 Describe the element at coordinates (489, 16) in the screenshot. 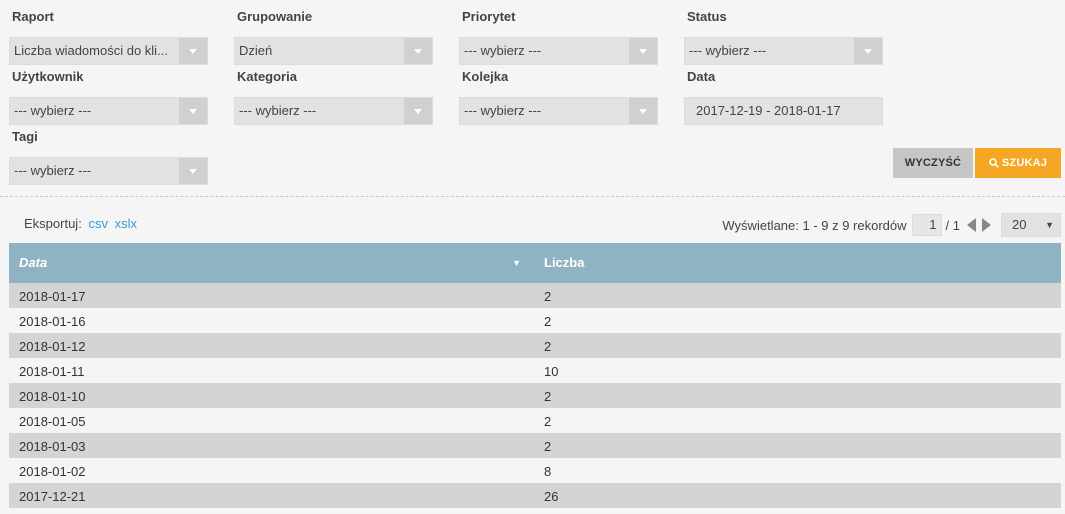

I see `filter-label: Priorytet` at that location.